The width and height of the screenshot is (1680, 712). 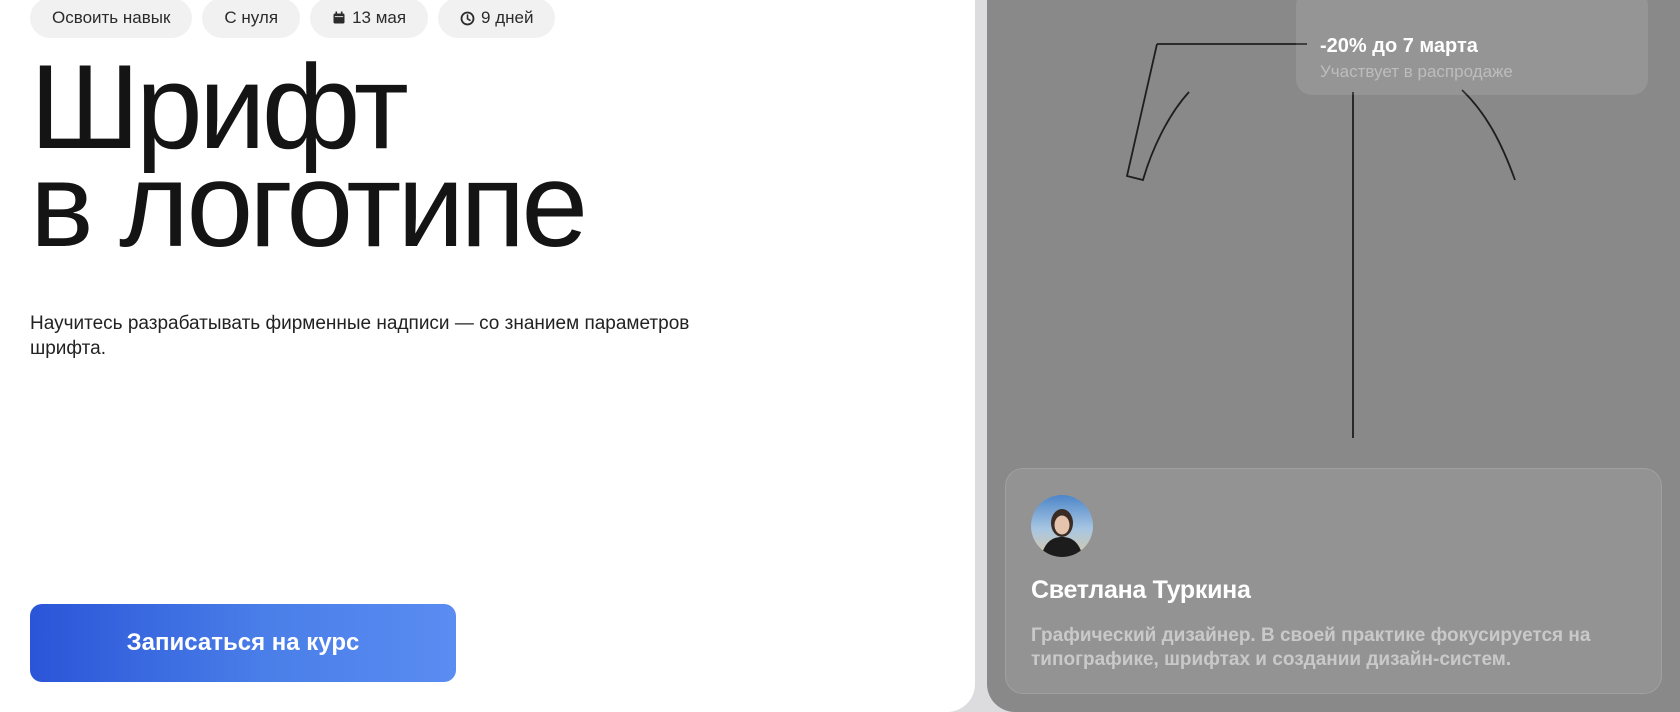 I want to click on course-title-line2: в логотипе, so click(x=309, y=205).